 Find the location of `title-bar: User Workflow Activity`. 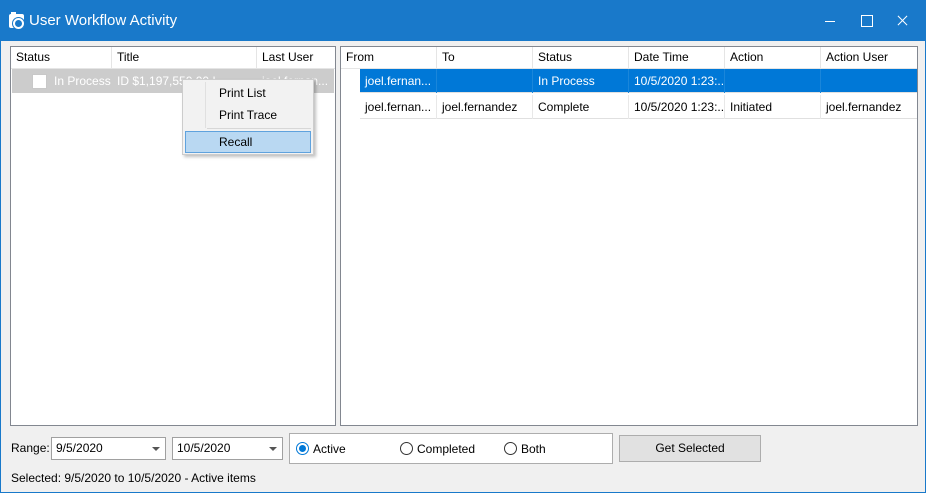

title-bar: User Workflow Activity is located at coordinates (463, 21).